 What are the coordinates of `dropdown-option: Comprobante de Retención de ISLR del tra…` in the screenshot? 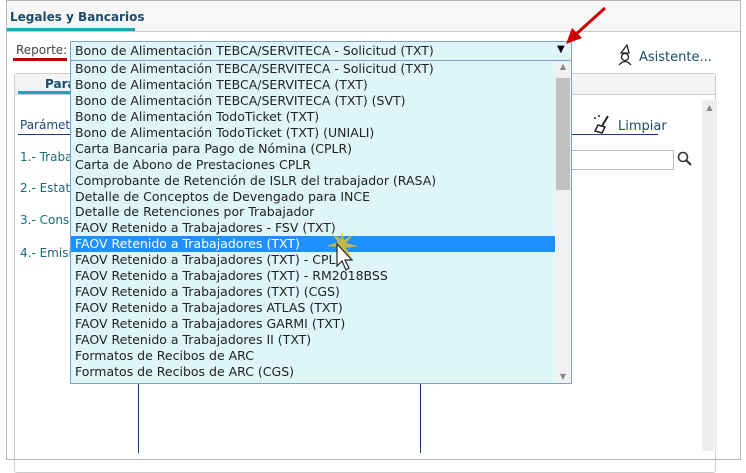 It's located at (313, 181).